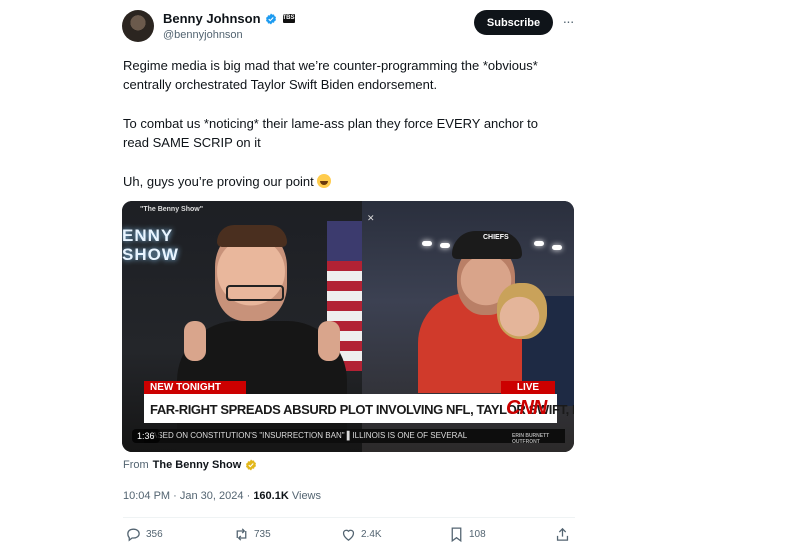 This screenshot has height=552, width=794. Describe the element at coordinates (218, 181) in the screenshot. I see `tweet-line: Uh, guys you’re proving our point` at that location.